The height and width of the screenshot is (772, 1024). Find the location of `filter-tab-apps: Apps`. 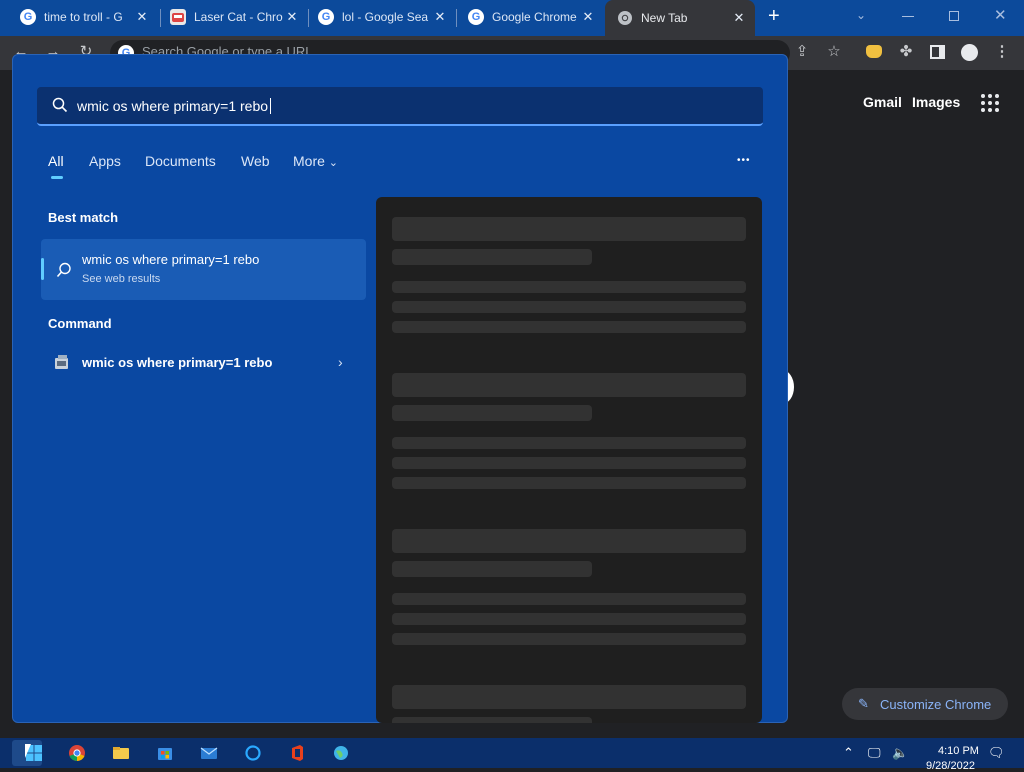

filter-tab-apps: Apps is located at coordinates (105, 161).